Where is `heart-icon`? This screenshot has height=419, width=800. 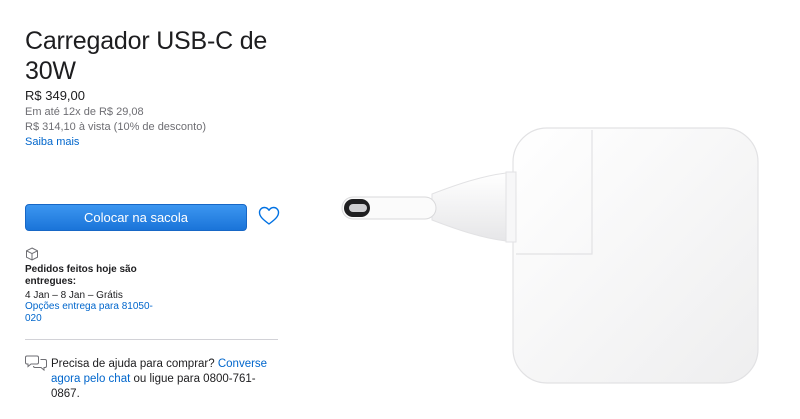
heart-icon is located at coordinates (269, 216).